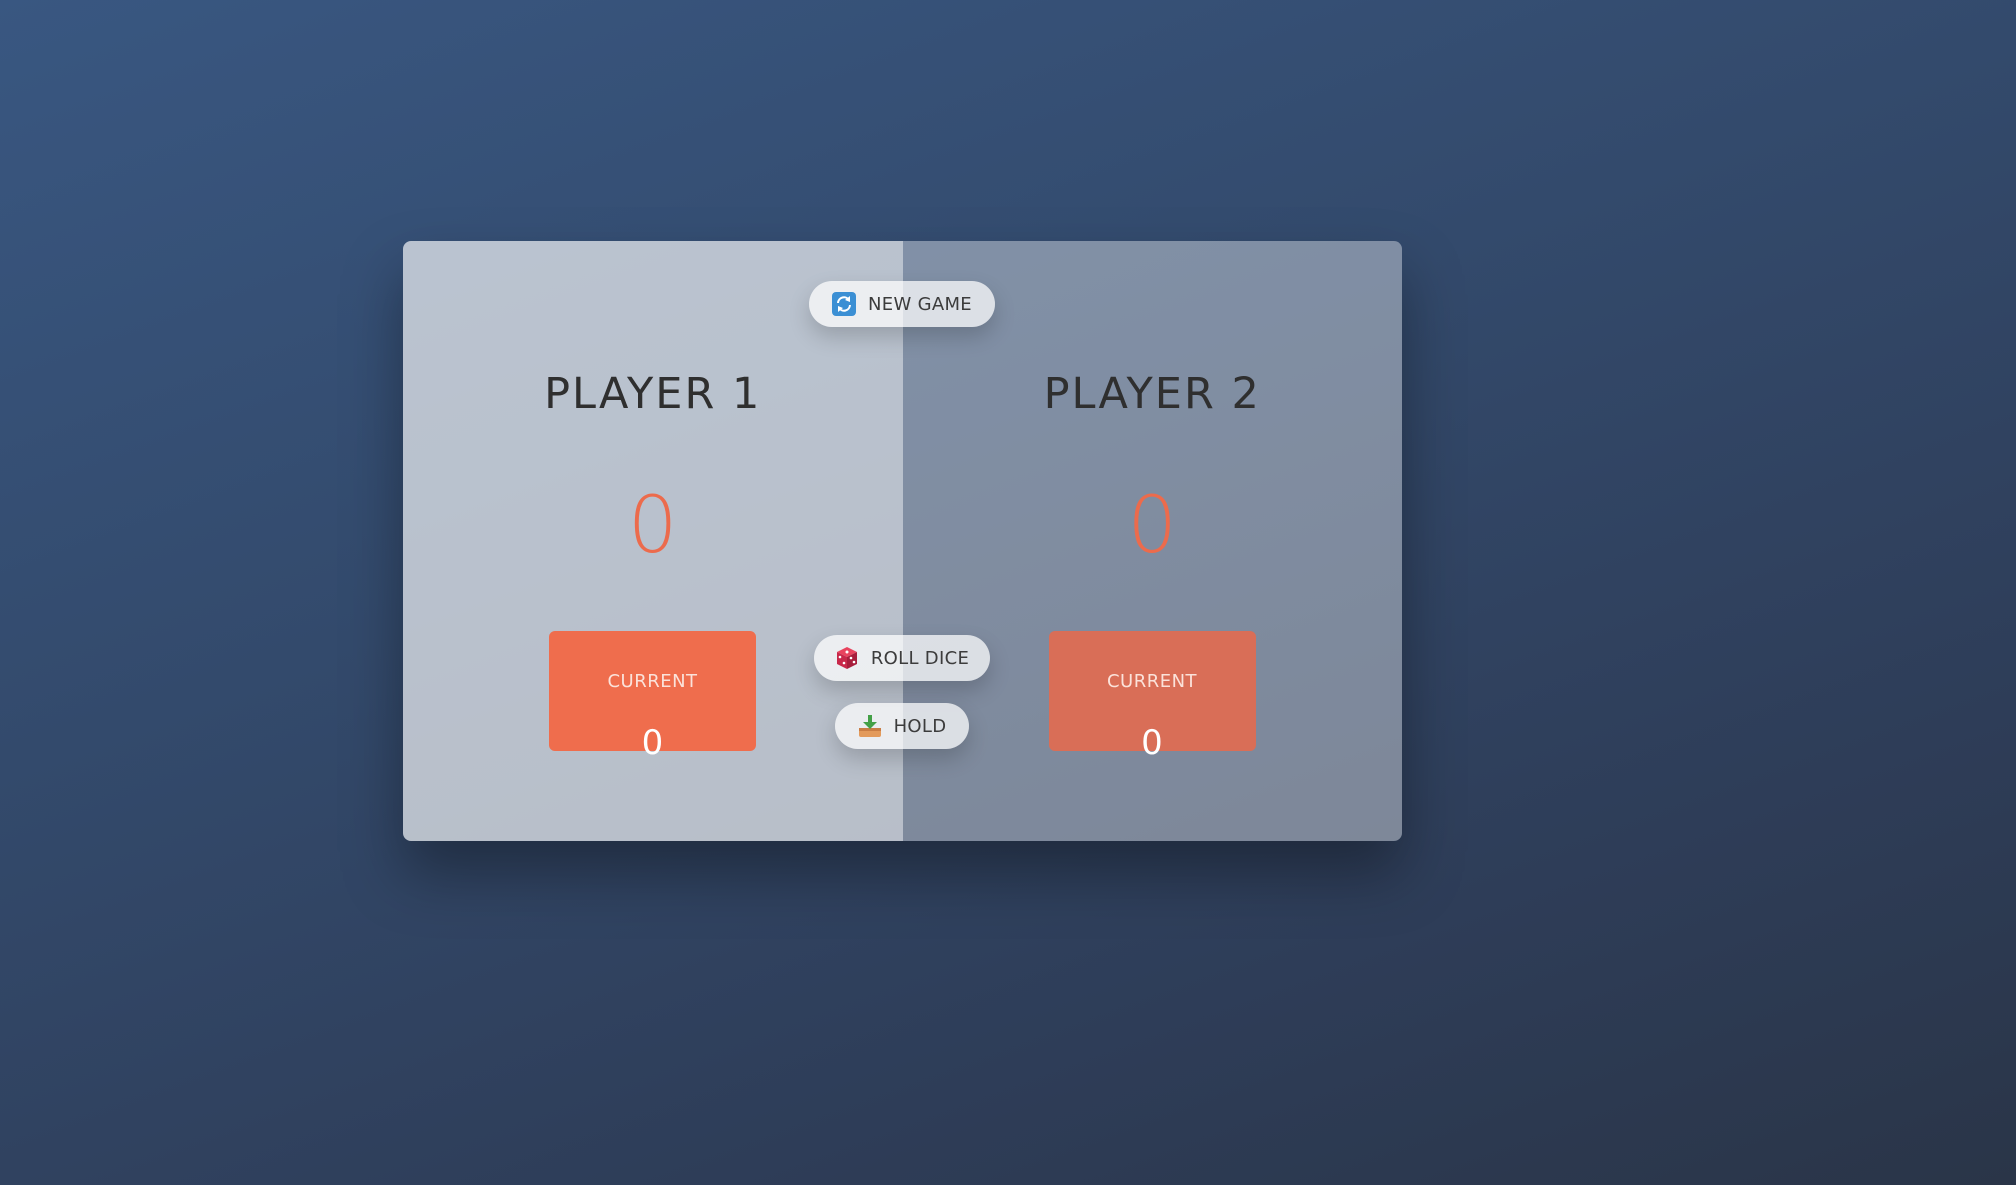  What do you see at coordinates (1152, 743) in the screenshot?
I see `player-2-current-score: 0` at bounding box center [1152, 743].